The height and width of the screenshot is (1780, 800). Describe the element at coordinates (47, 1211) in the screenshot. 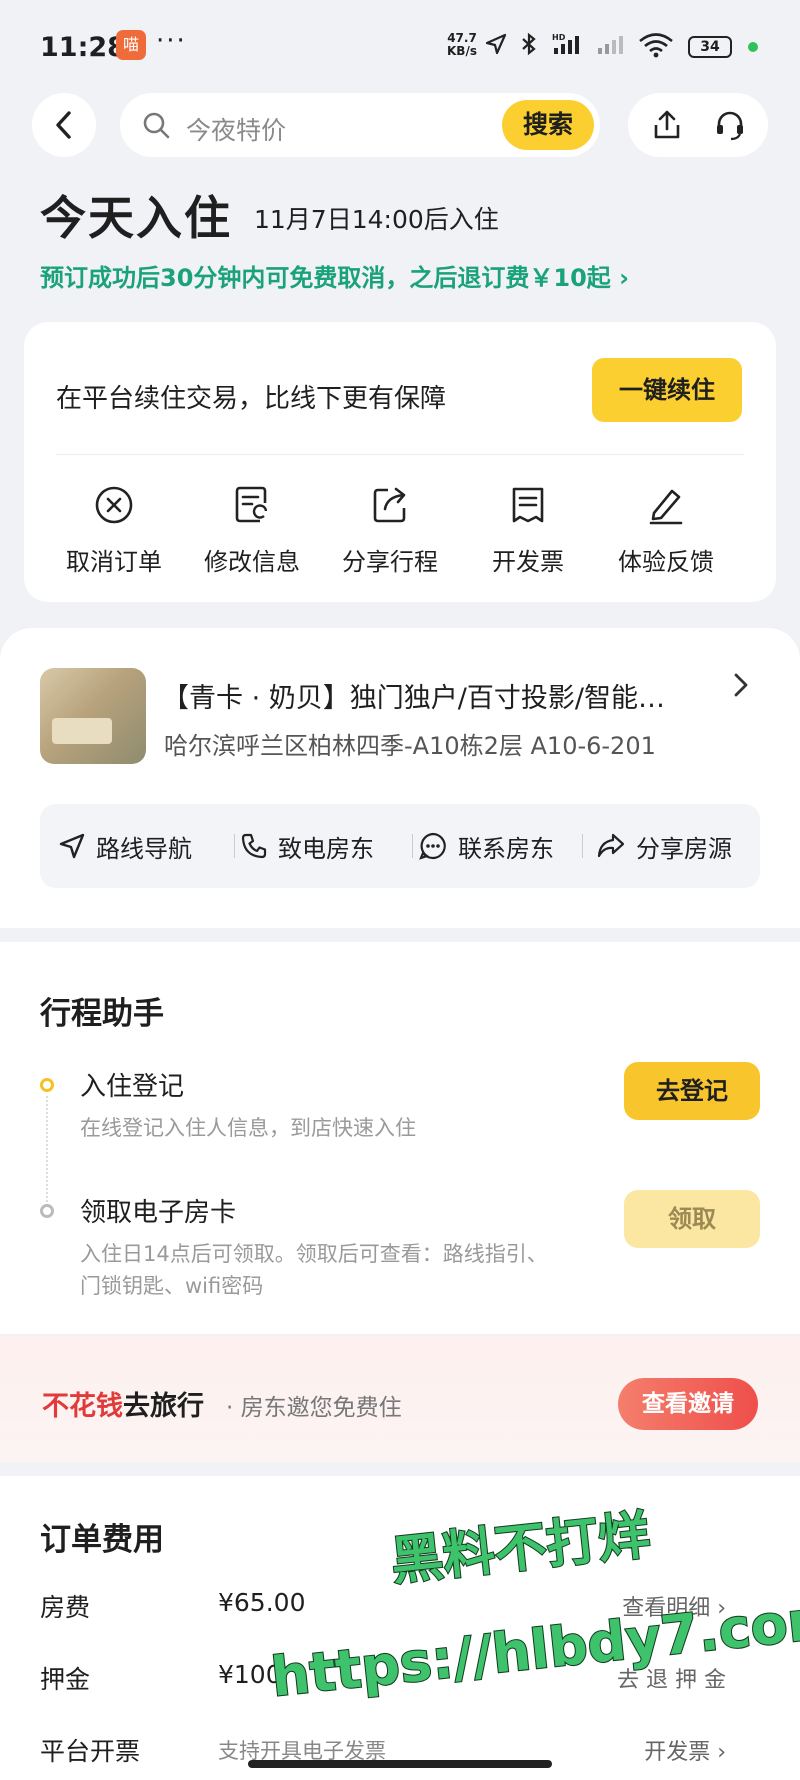

I see `step-pending-dot` at that location.